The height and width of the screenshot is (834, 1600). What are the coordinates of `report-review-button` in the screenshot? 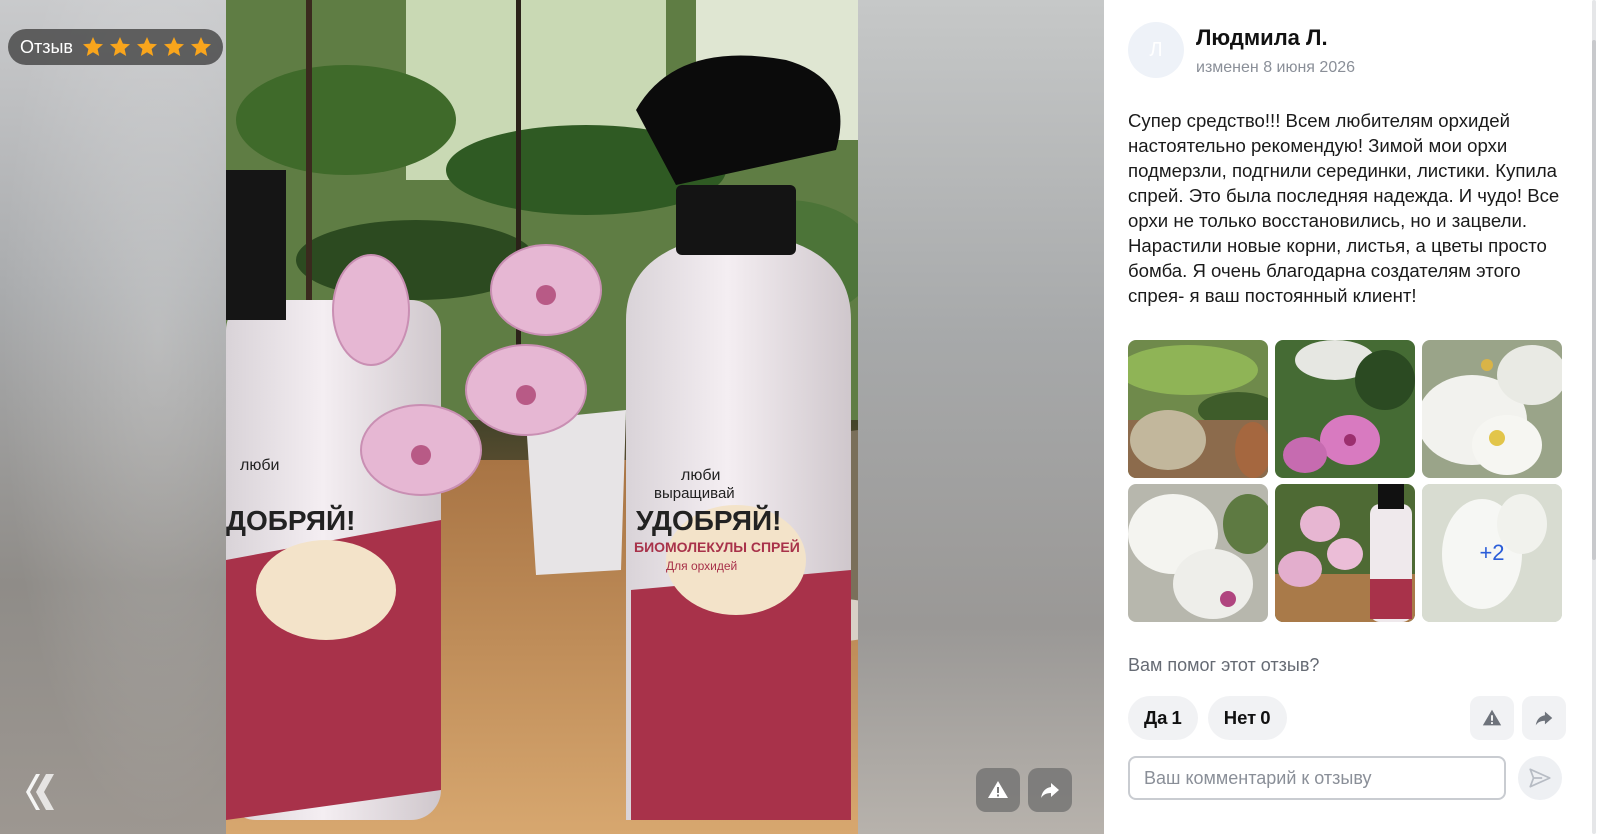 It's located at (1492, 718).